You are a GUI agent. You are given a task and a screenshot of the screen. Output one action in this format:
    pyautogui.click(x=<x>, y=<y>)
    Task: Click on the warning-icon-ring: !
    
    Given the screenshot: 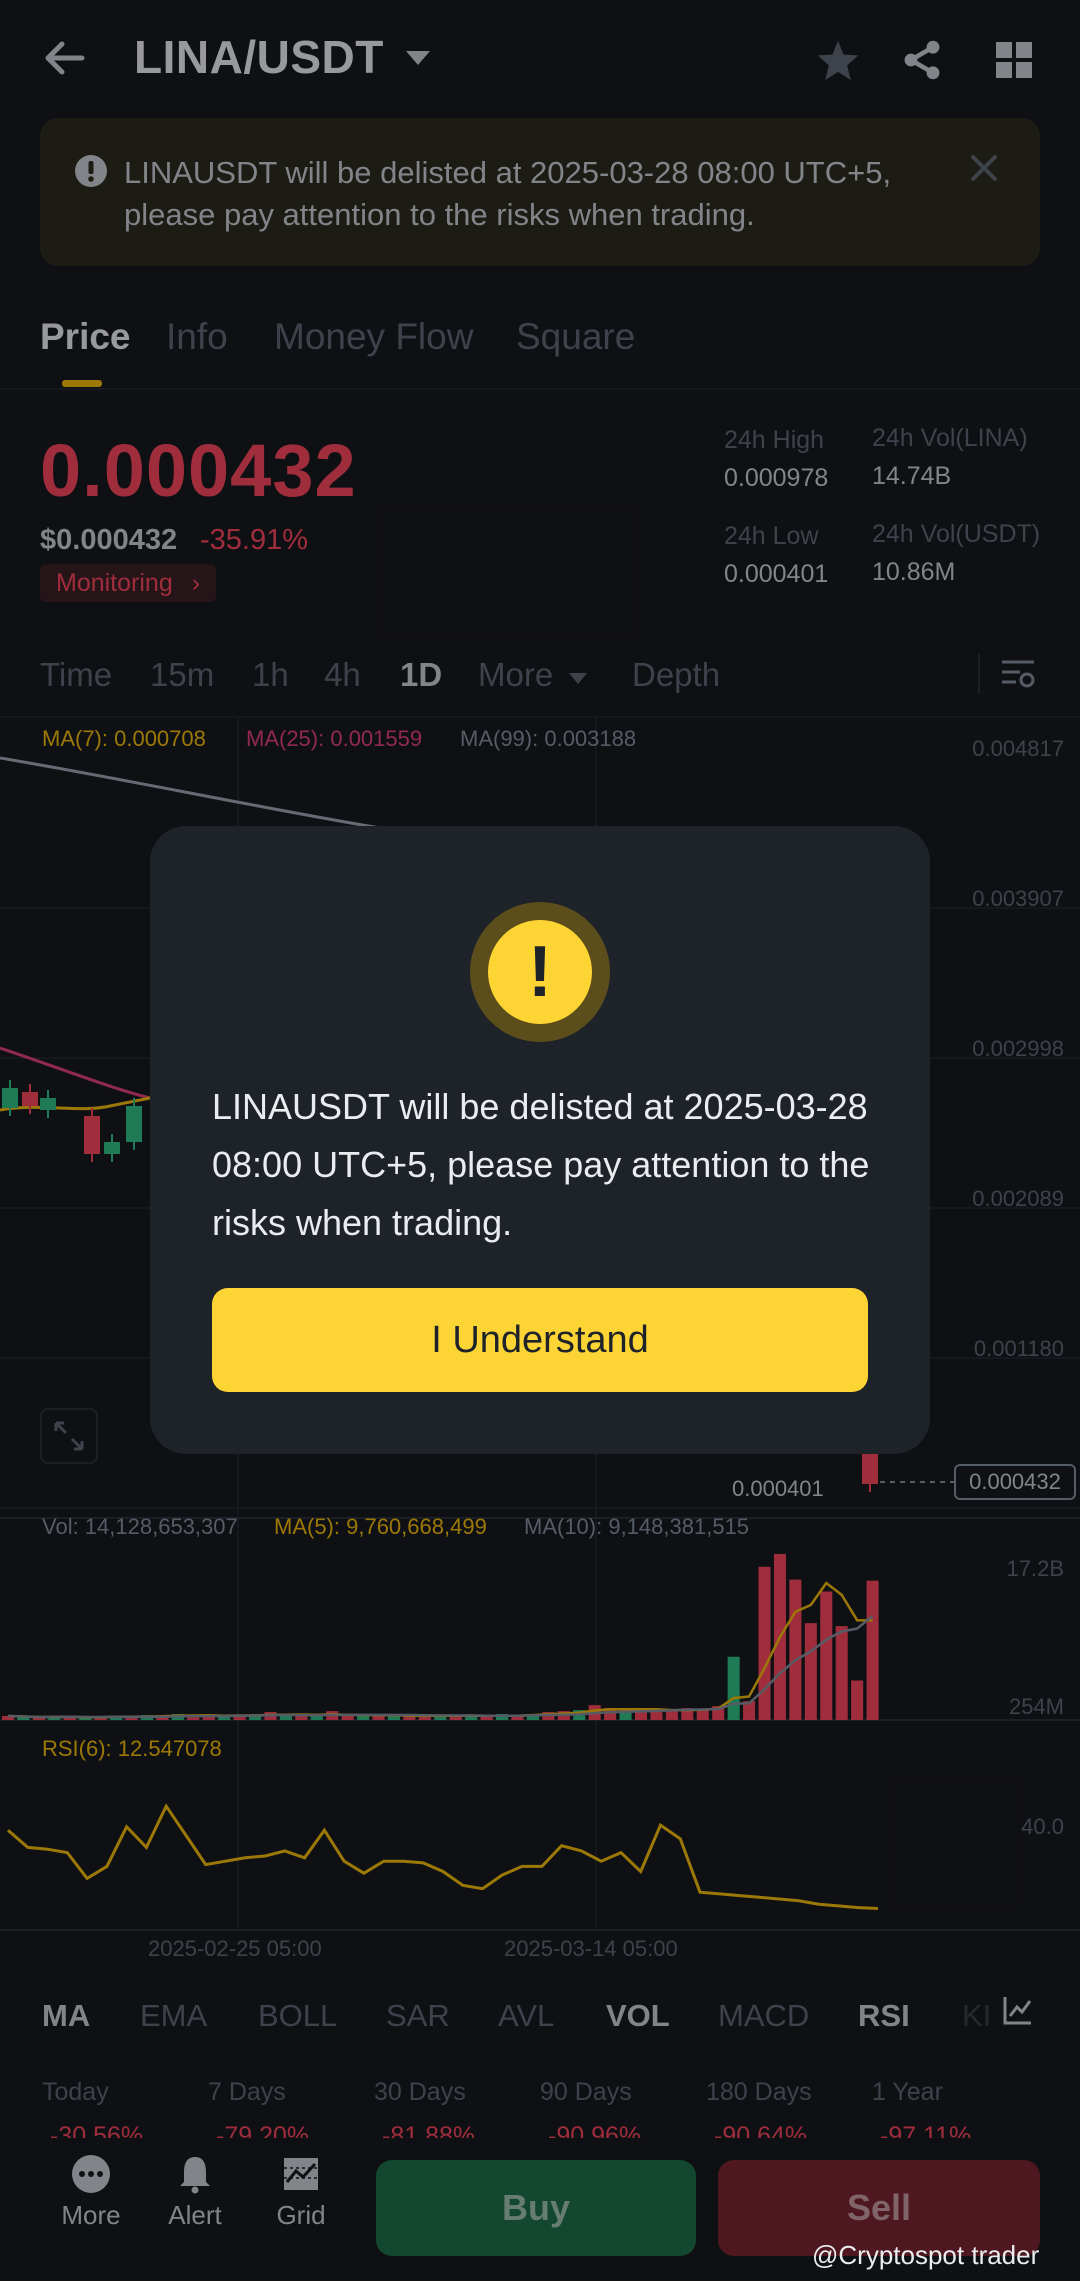 What is the action you would take?
    pyautogui.click(x=540, y=972)
    